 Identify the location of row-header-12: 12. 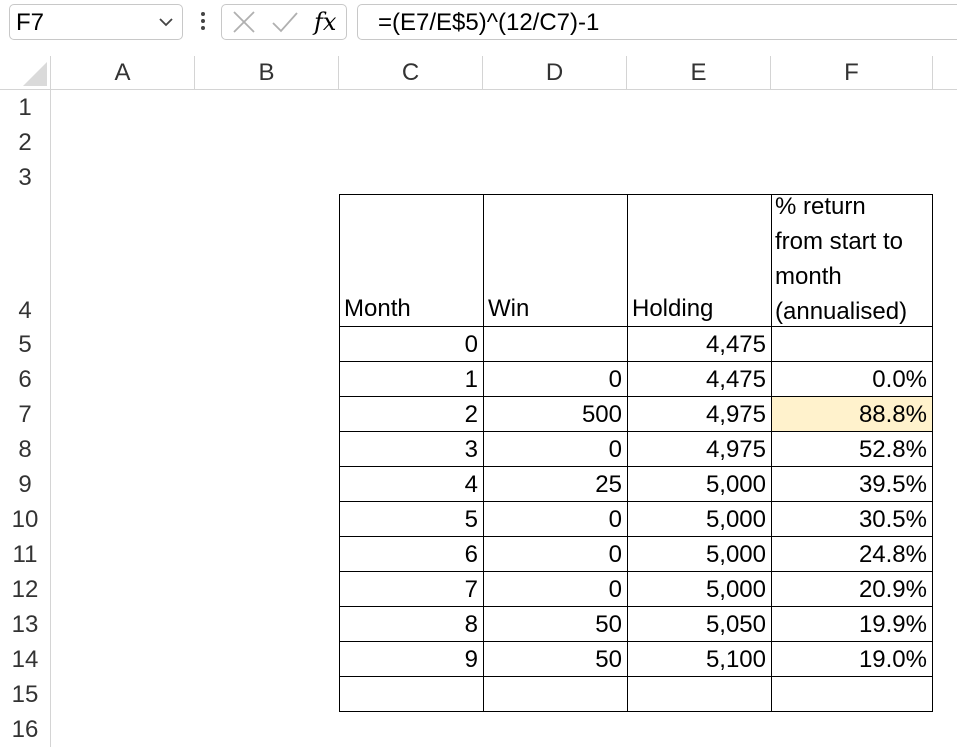
(25, 589).